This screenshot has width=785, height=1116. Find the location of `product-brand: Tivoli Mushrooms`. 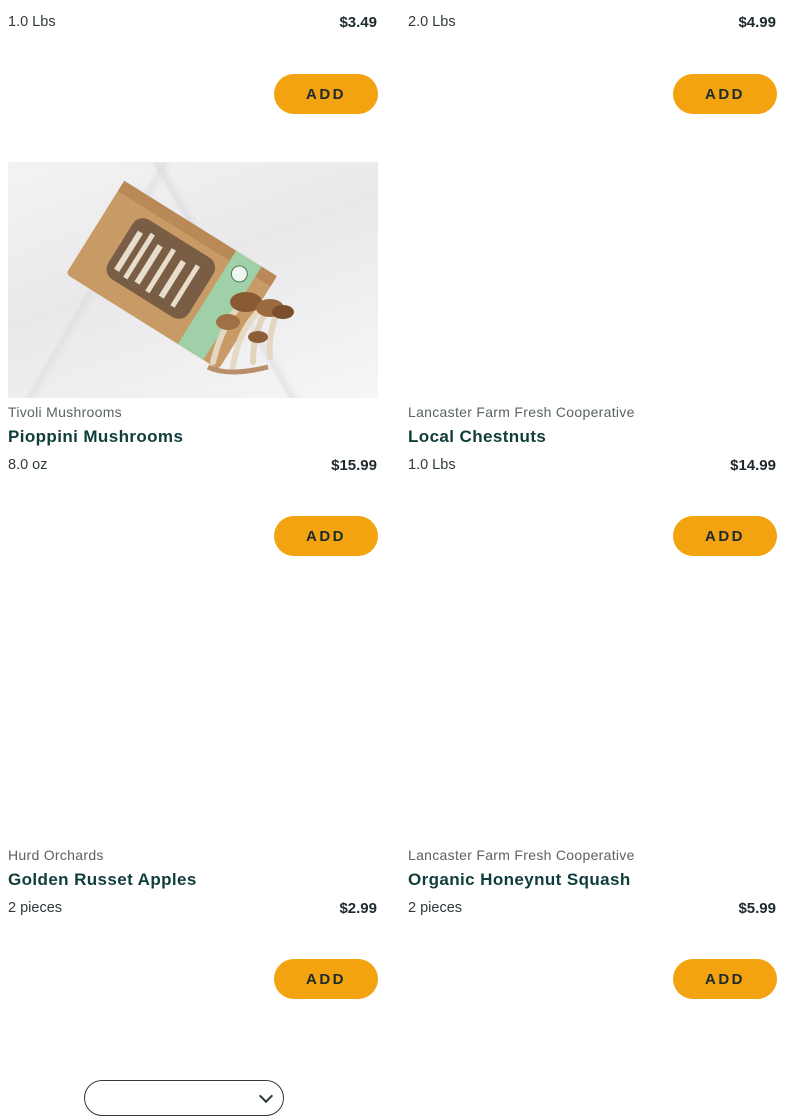

product-brand: Tivoli Mushrooms is located at coordinates (65, 412).